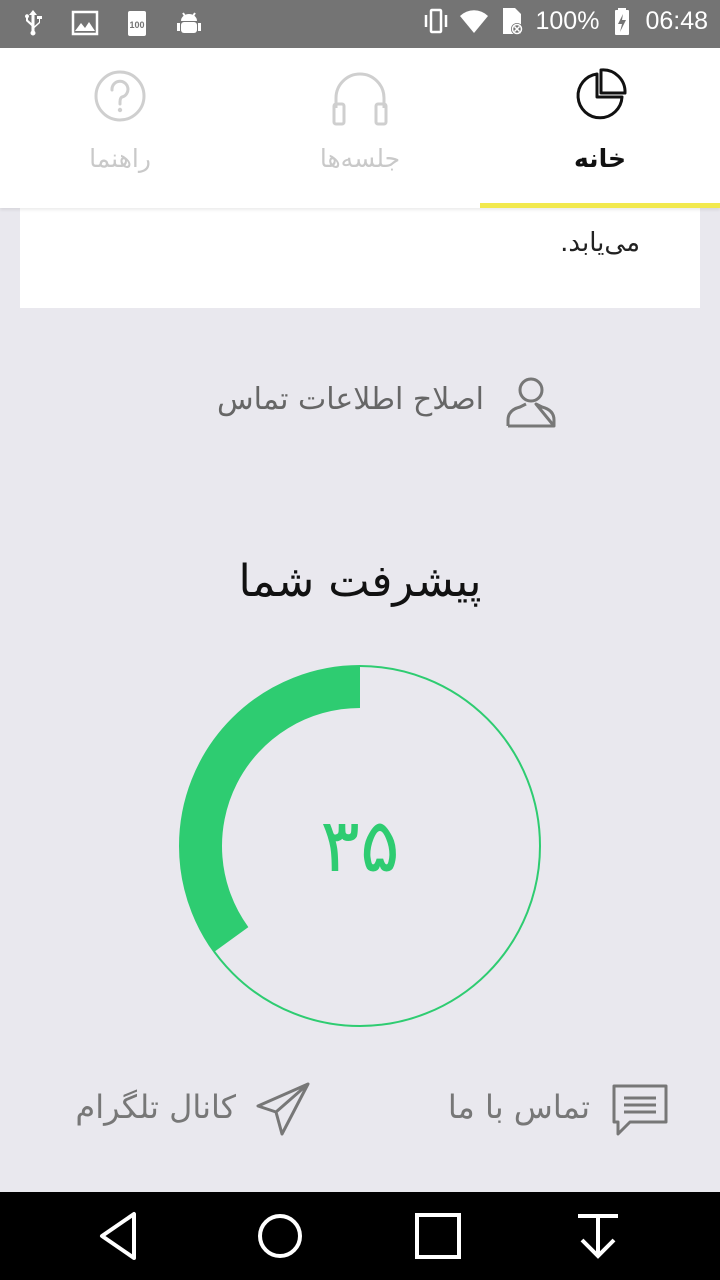 This screenshot has width=720, height=1280. Describe the element at coordinates (120, 96) in the screenshot. I see `help-circle-icon` at that location.